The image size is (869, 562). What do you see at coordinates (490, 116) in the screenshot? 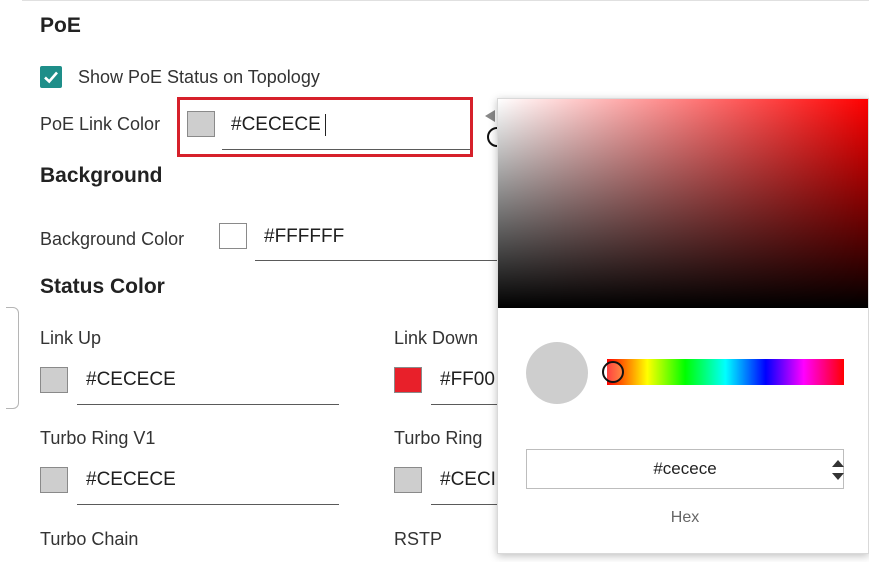
I see `picker-pointer-icon` at bounding box center [490, 116].